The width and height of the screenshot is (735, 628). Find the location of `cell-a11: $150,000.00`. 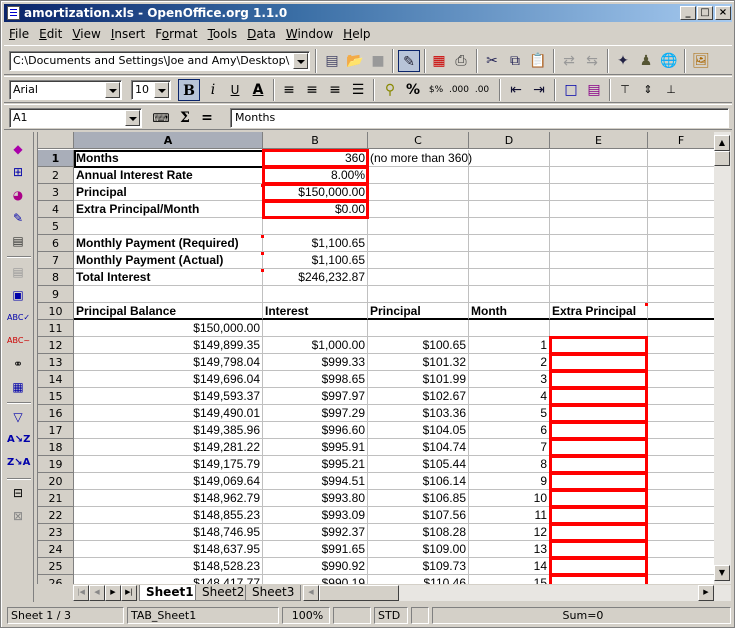

cell-a11: $150,000.00 is located at coordinates (168, 328).